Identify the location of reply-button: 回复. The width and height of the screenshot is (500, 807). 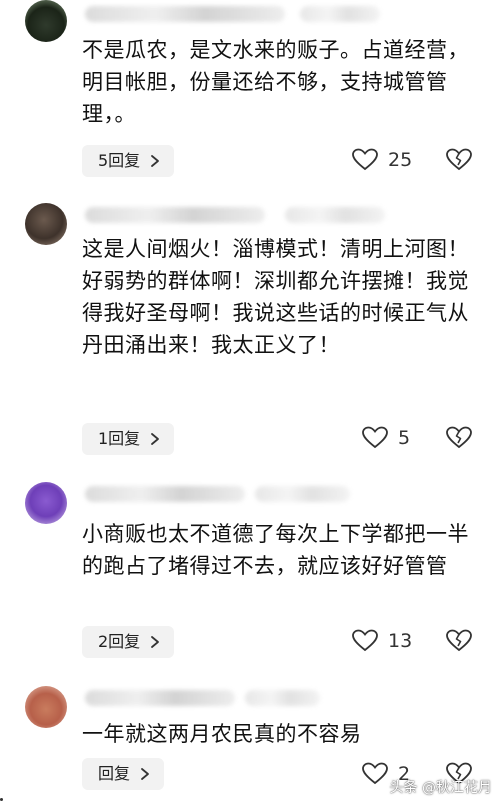
(123, 774).